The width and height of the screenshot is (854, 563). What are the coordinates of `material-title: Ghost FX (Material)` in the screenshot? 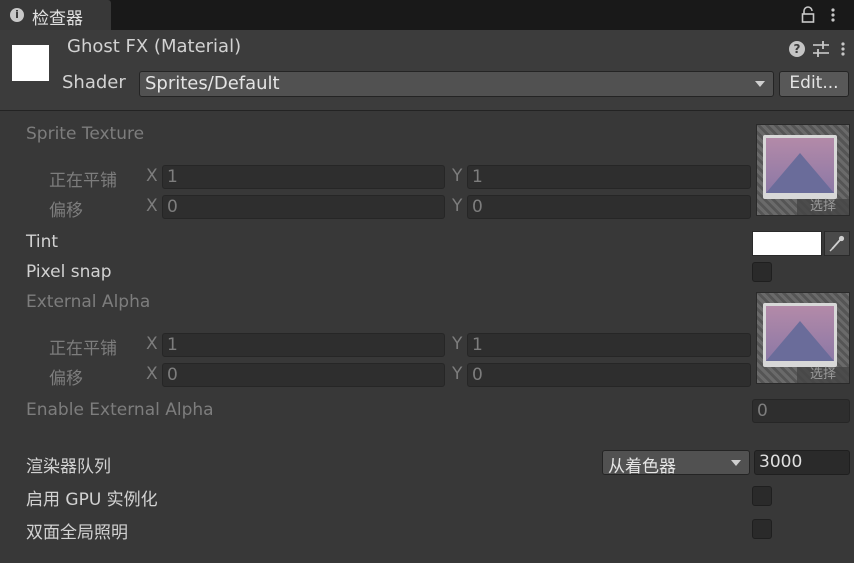 It's located at (154, 46).